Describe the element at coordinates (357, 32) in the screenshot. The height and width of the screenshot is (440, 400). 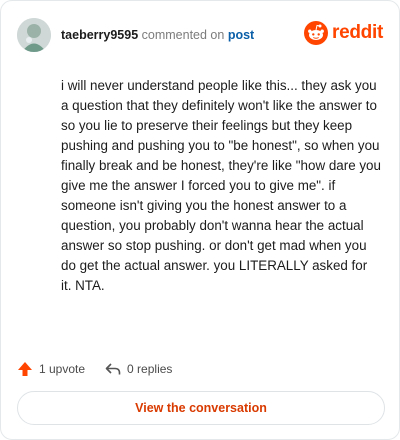
I see `reddit-logo-text: reddit` at that location.